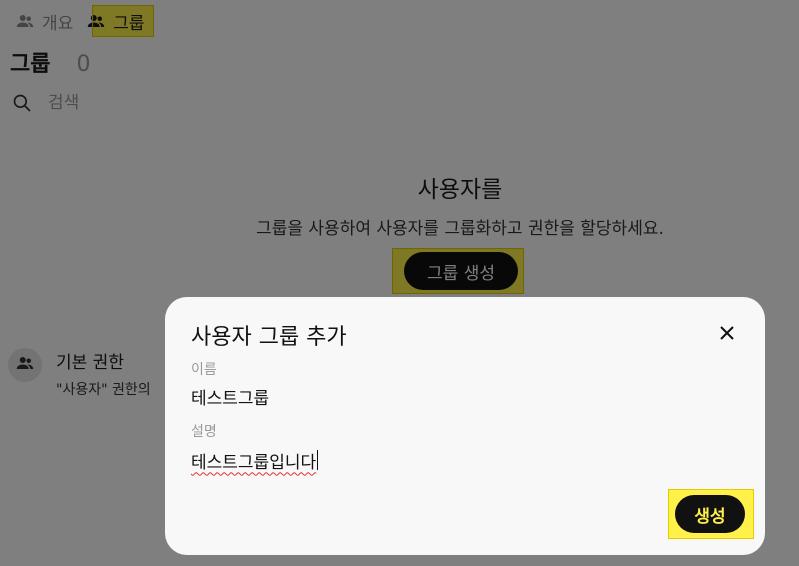 The image size is (799, 566). What do you see at coordinates (269, 337) in the screenshot?
I see `dialog-title: 사용자 그룹 추가` at bounding box center [269, 337].